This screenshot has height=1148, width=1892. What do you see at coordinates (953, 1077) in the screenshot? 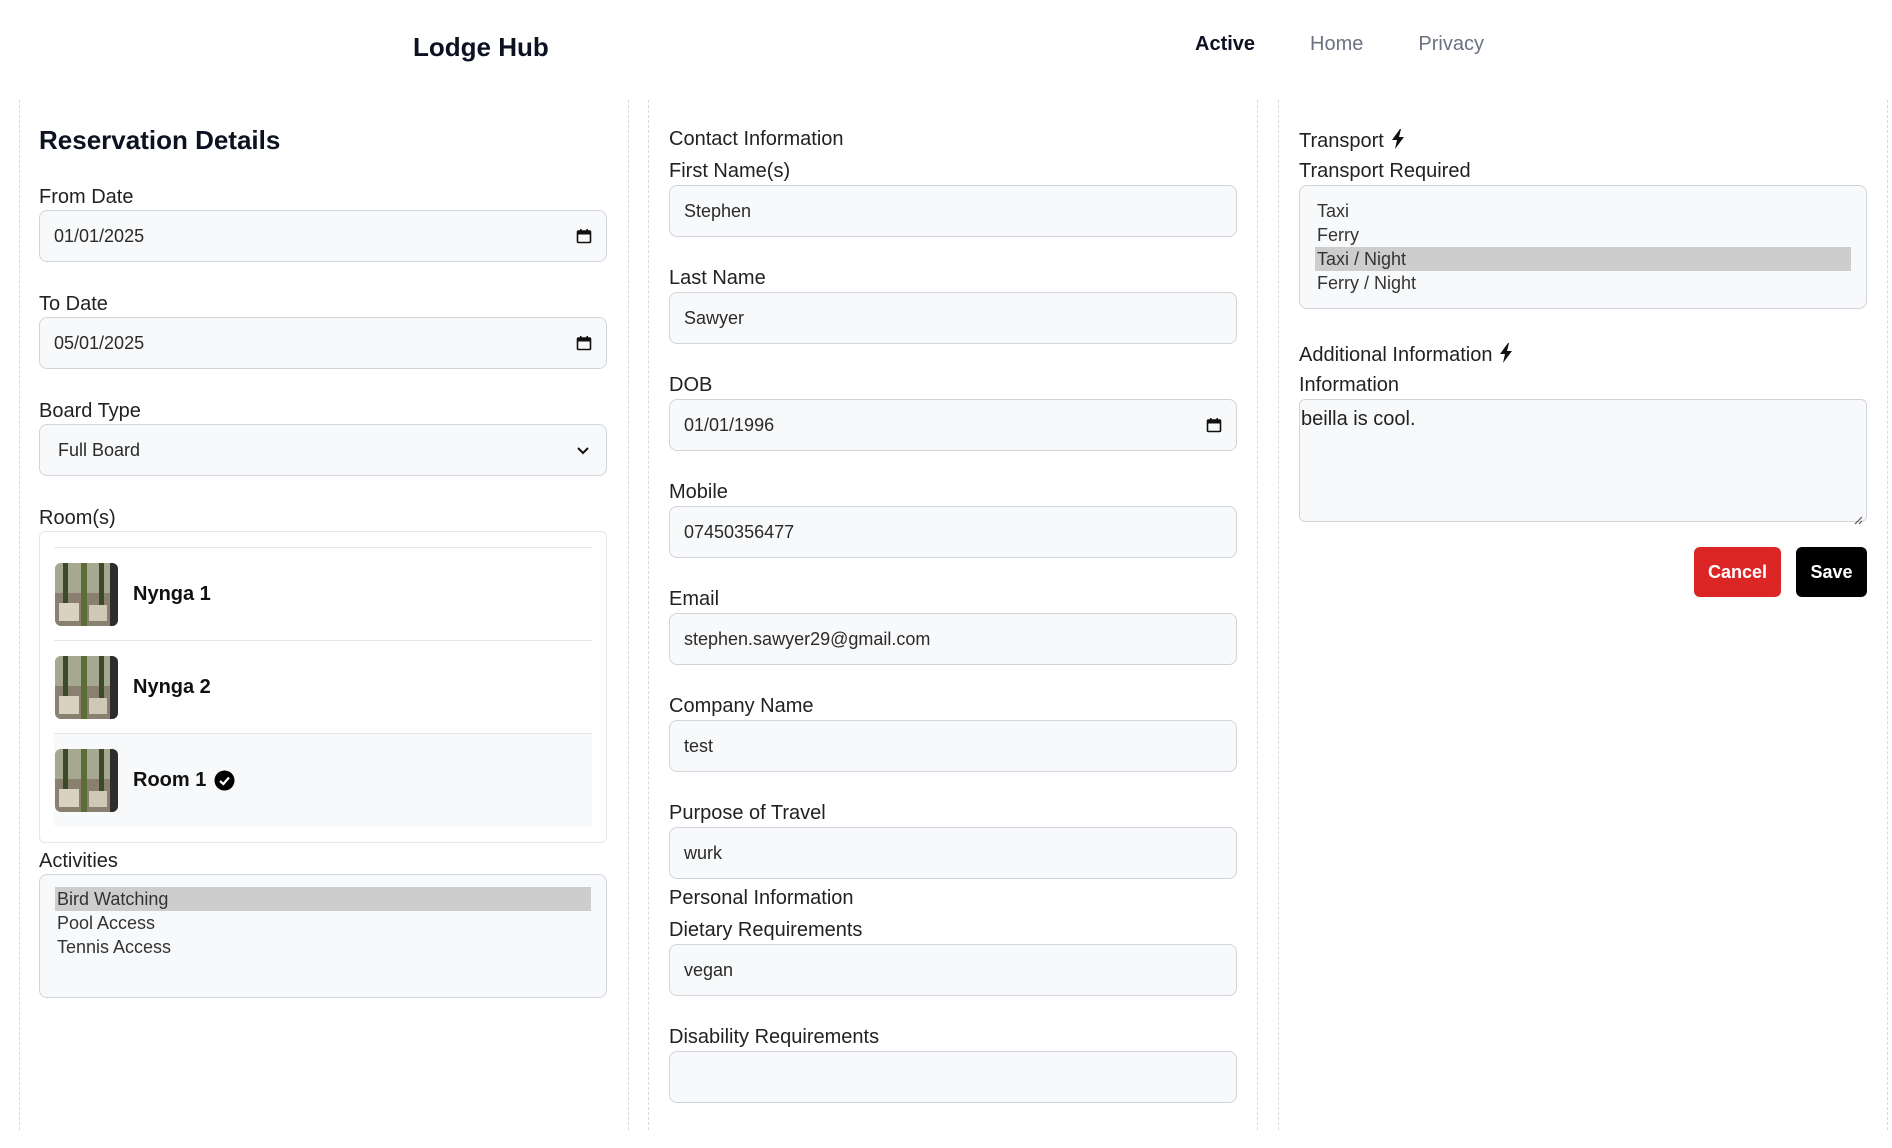
I see `disability-input` at bounding box center [953, 1077].